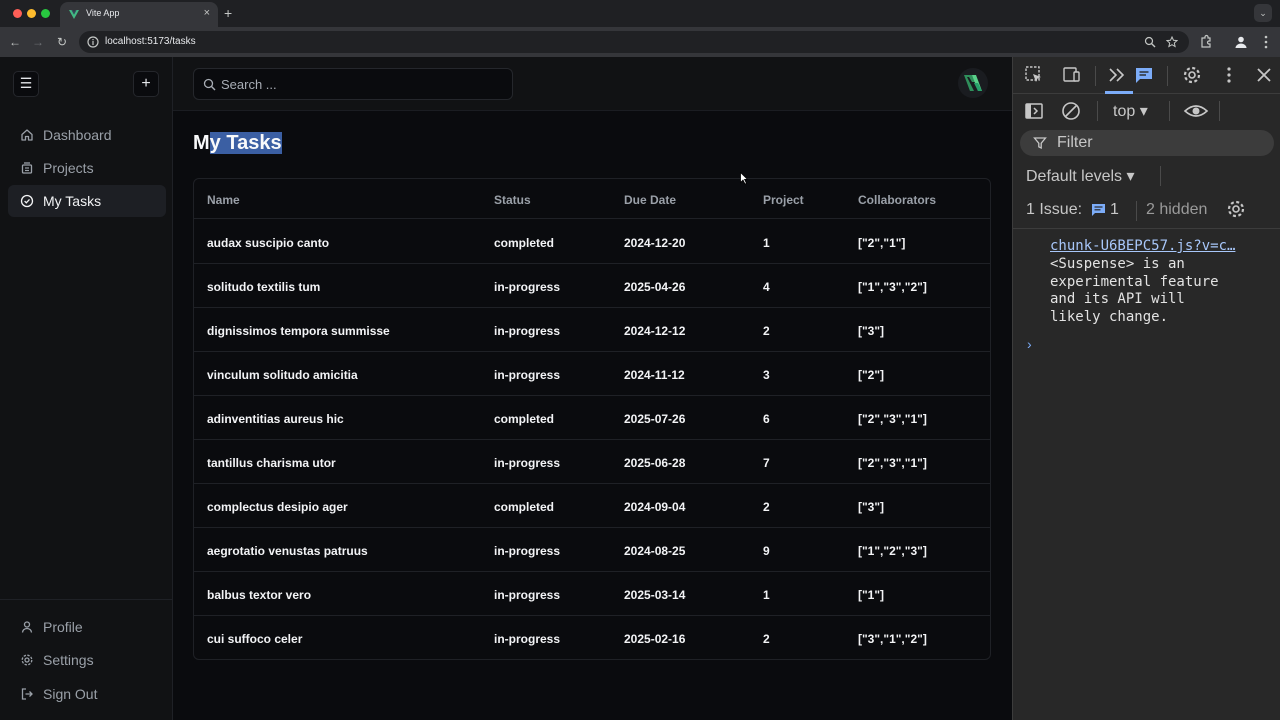 The height and width of the screenshot is (720, 1280). What do you see at coordinates (1136, 211) in the screenshot?
I see `toolbar-divider` at bounding box center [1136, 211].